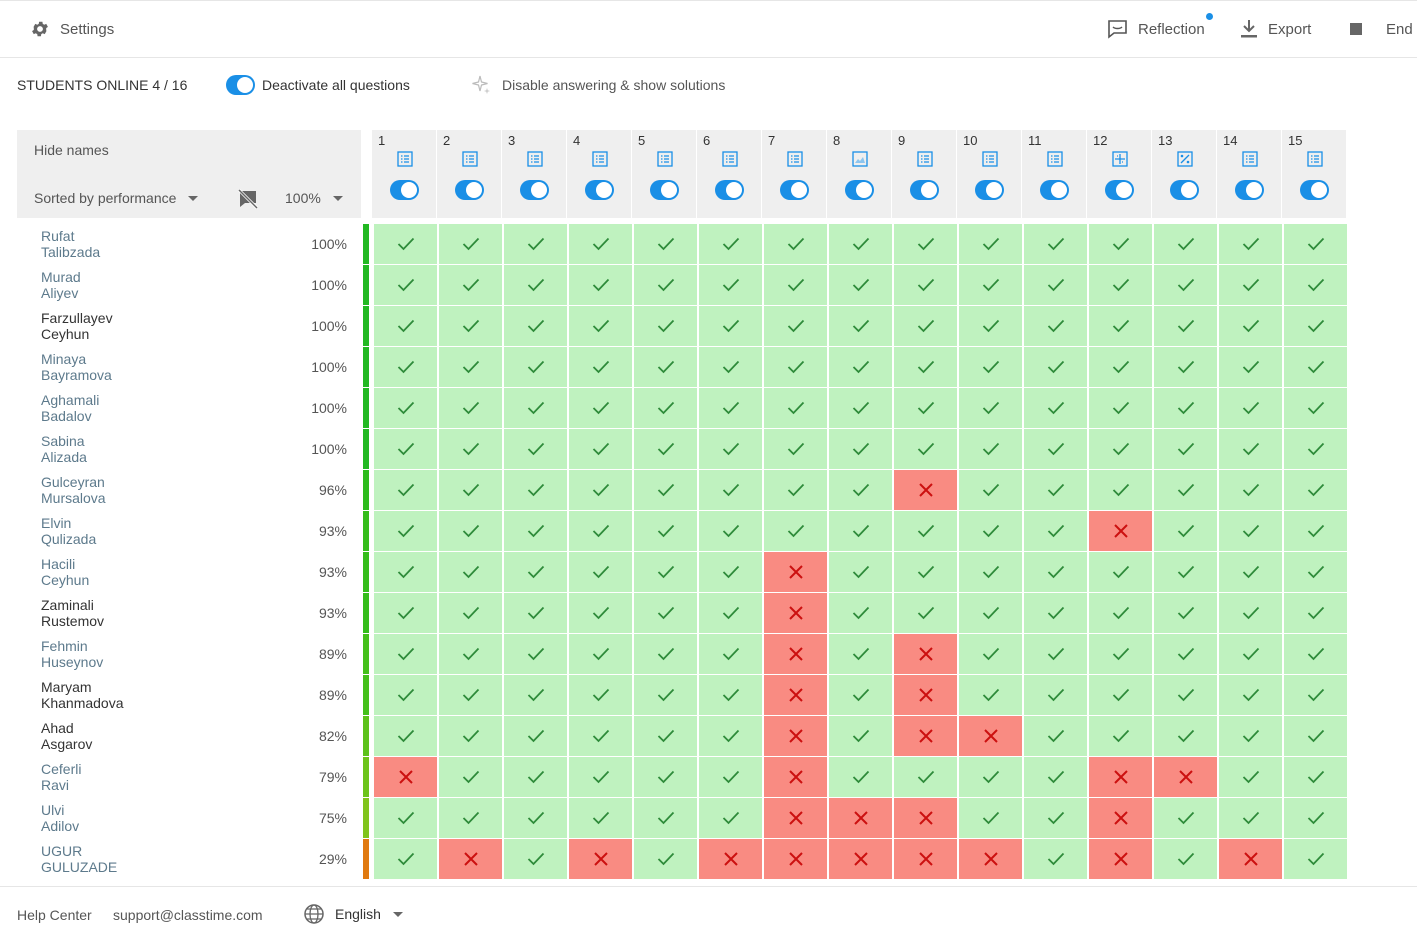 This screenshot has width=1417, height=943. I want to click on percent-filter-dropdown: 100%, so click(314, 198).